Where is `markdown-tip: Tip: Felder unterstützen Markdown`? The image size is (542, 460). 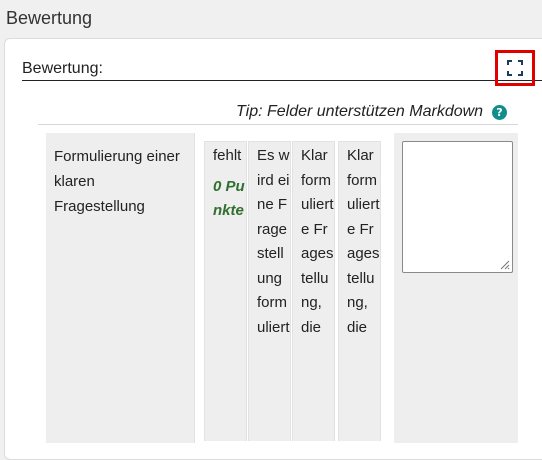
markdown-tip: Tip: Felder unterstützen Markdown is located at coordinates (360, 111).